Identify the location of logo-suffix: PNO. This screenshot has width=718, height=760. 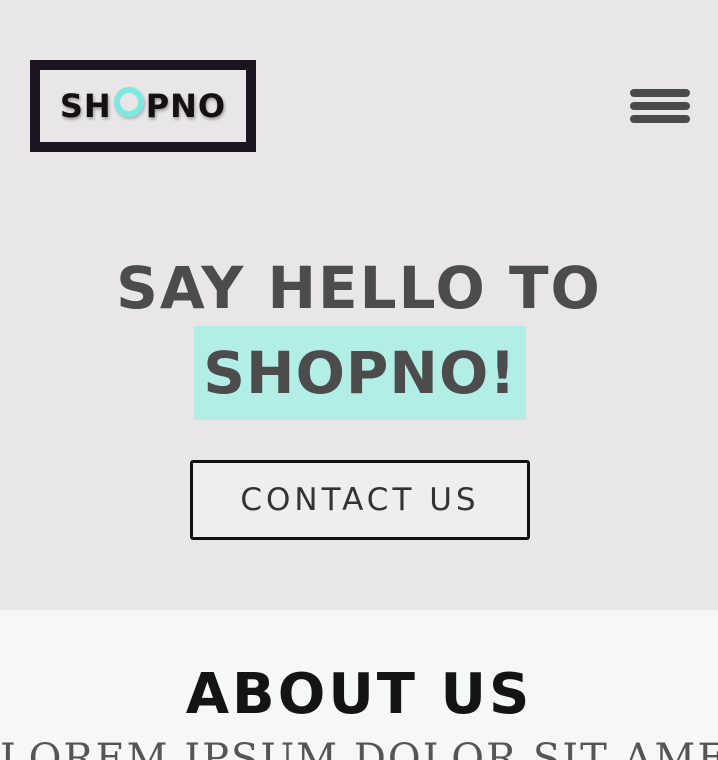
(186, 106).